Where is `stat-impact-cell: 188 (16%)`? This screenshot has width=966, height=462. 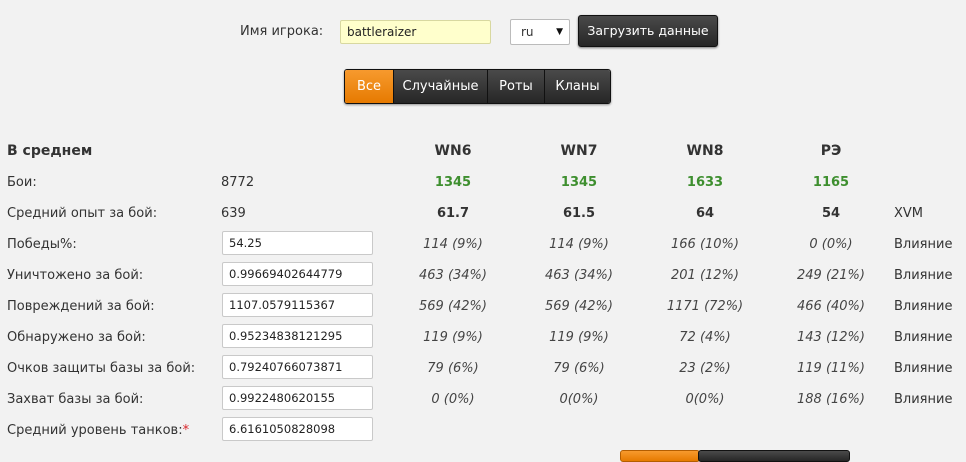 stat-impact-cell: 188 (16%) is located at coordinates (831, 399).